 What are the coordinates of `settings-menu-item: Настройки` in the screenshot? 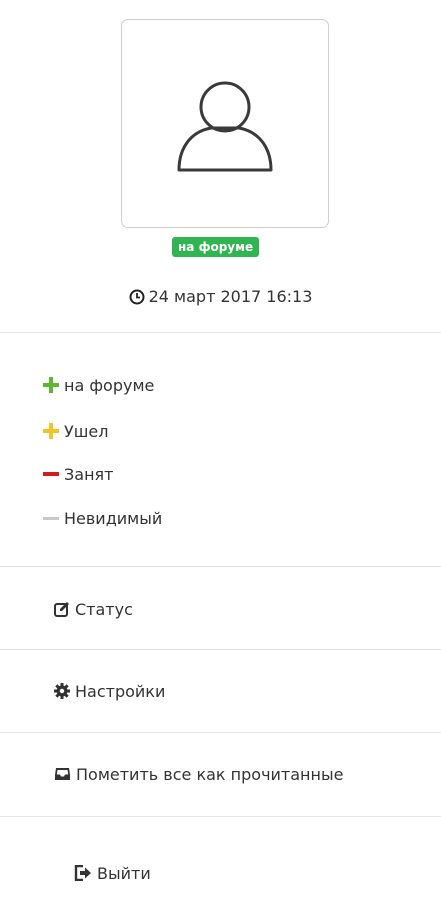 It's located at (109, 691).